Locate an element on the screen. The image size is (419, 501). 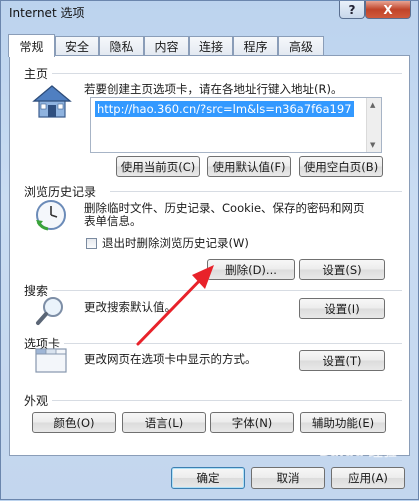
tab-general: 常规 is located at coordinates (31, 45).